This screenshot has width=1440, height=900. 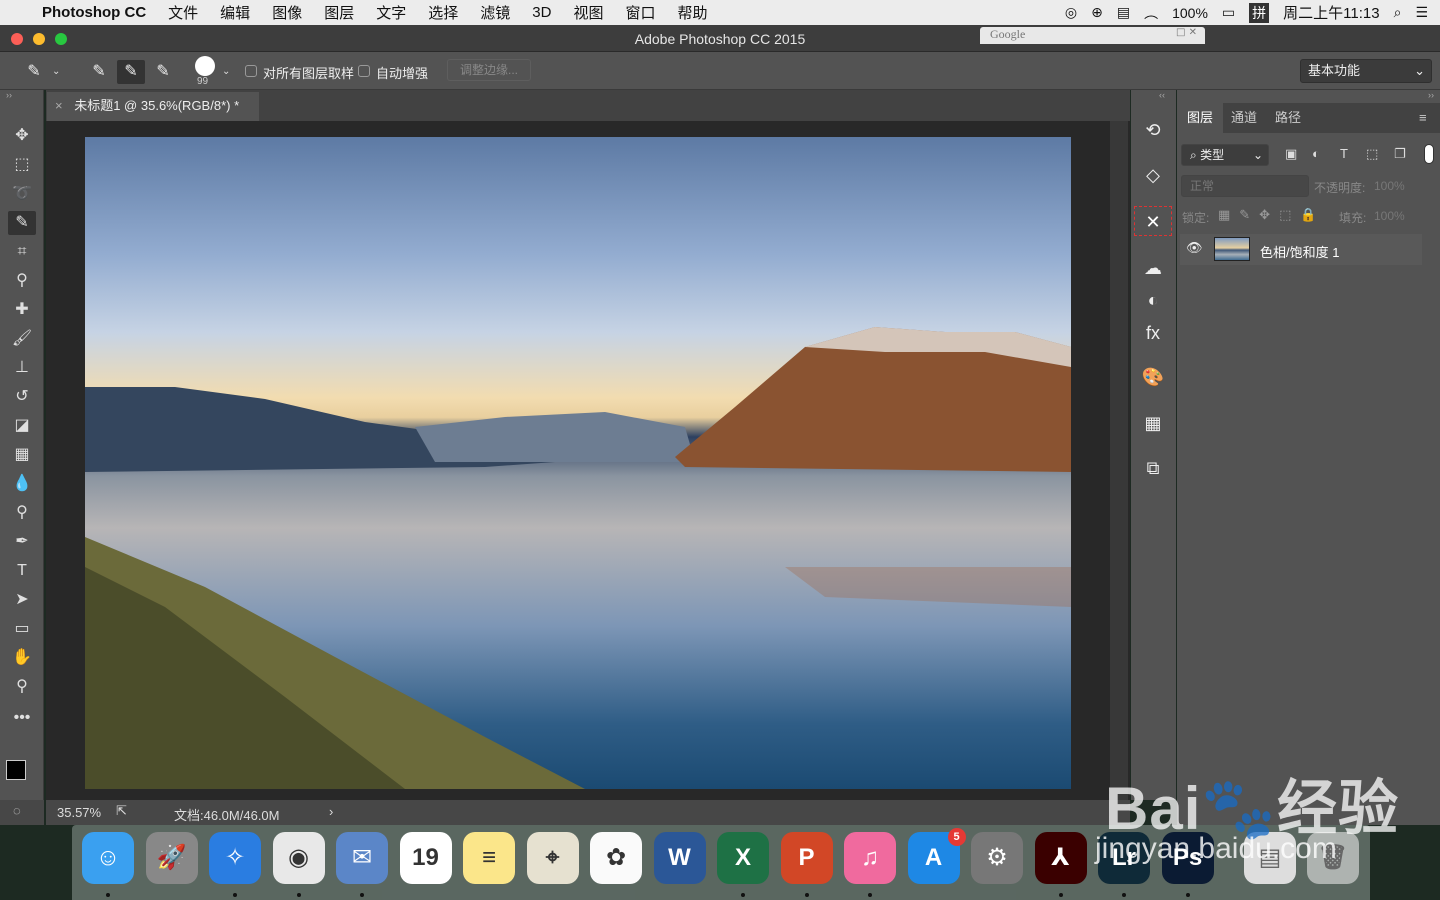 I want to click on plus-circle-icon: ⊕, so click(x=1097, y=12).